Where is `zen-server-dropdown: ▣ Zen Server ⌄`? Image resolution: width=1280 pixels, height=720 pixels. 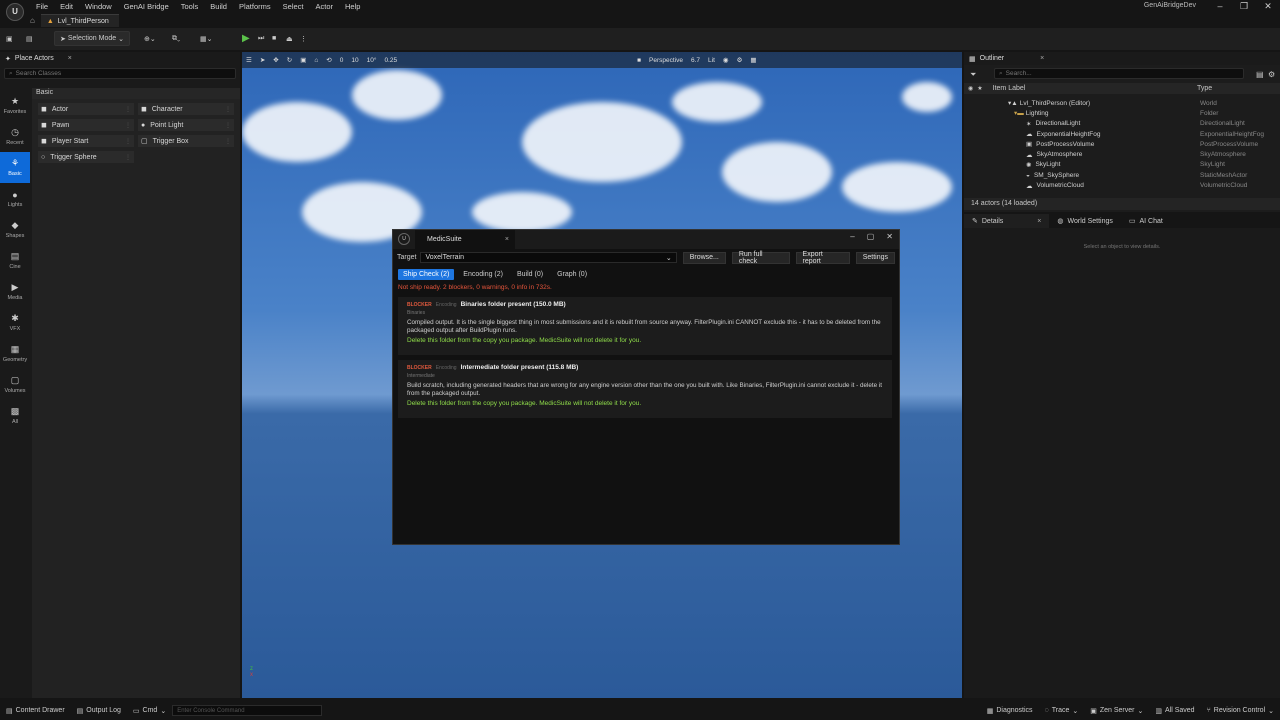
zen-server-dropdown: ▣ Zen Server ⌄ is located at coordinates (1116, 711).